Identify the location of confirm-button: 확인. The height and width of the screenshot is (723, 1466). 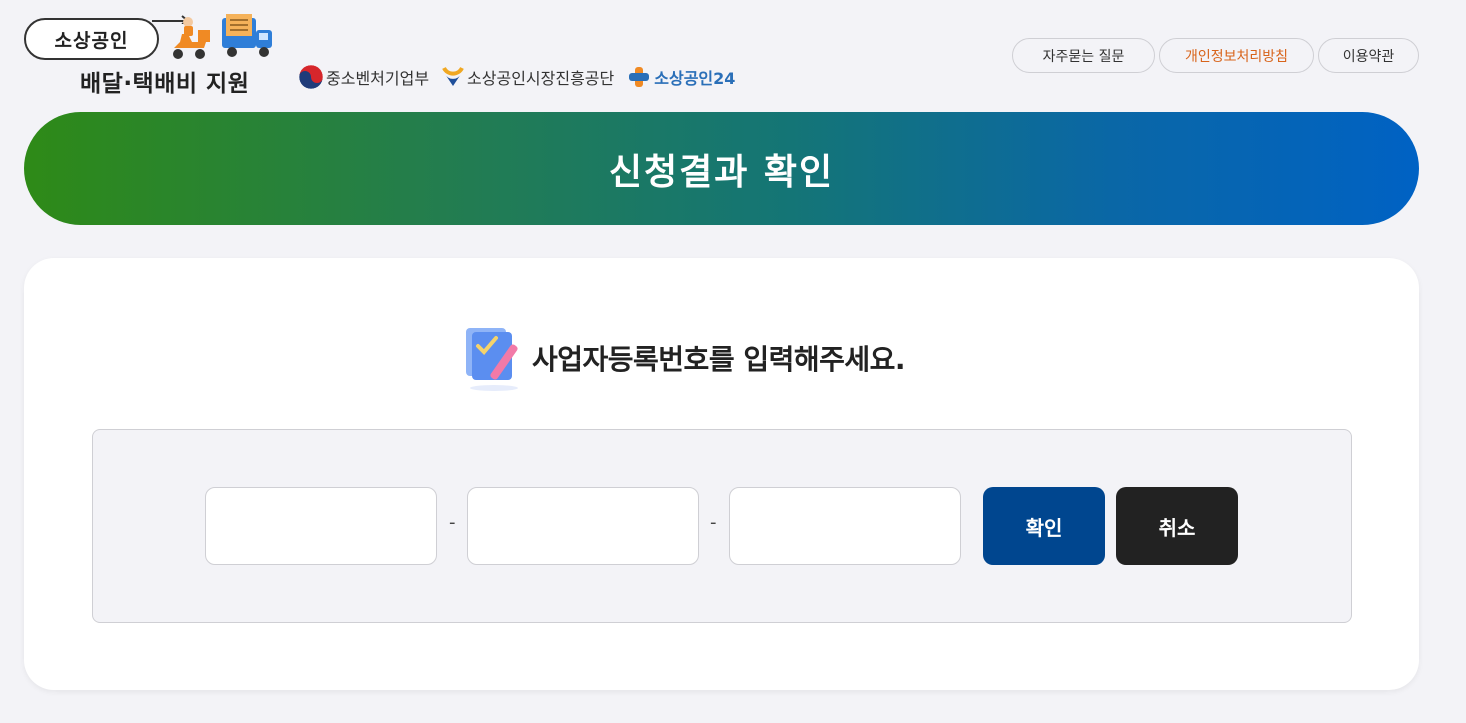
(1044, 526).